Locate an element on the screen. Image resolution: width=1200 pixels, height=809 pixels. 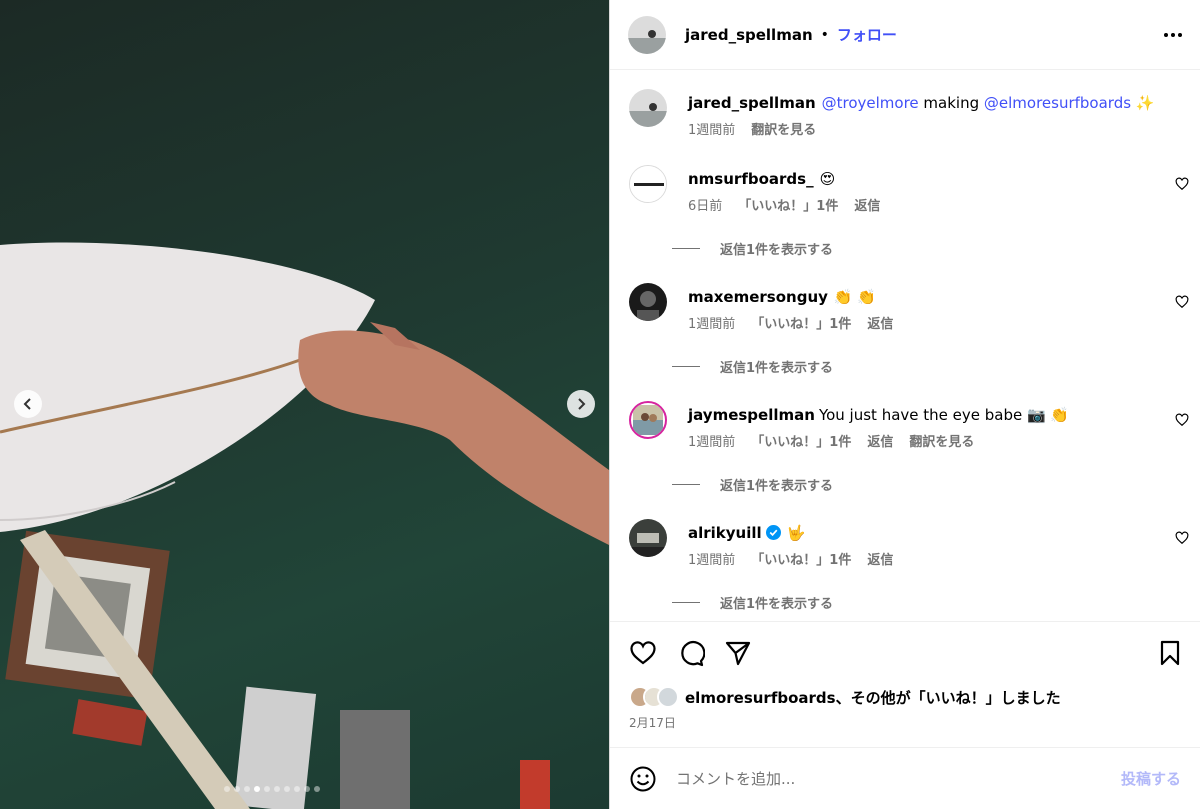
add-comment-bar: 投稿する is located at coordinates (905, 778).